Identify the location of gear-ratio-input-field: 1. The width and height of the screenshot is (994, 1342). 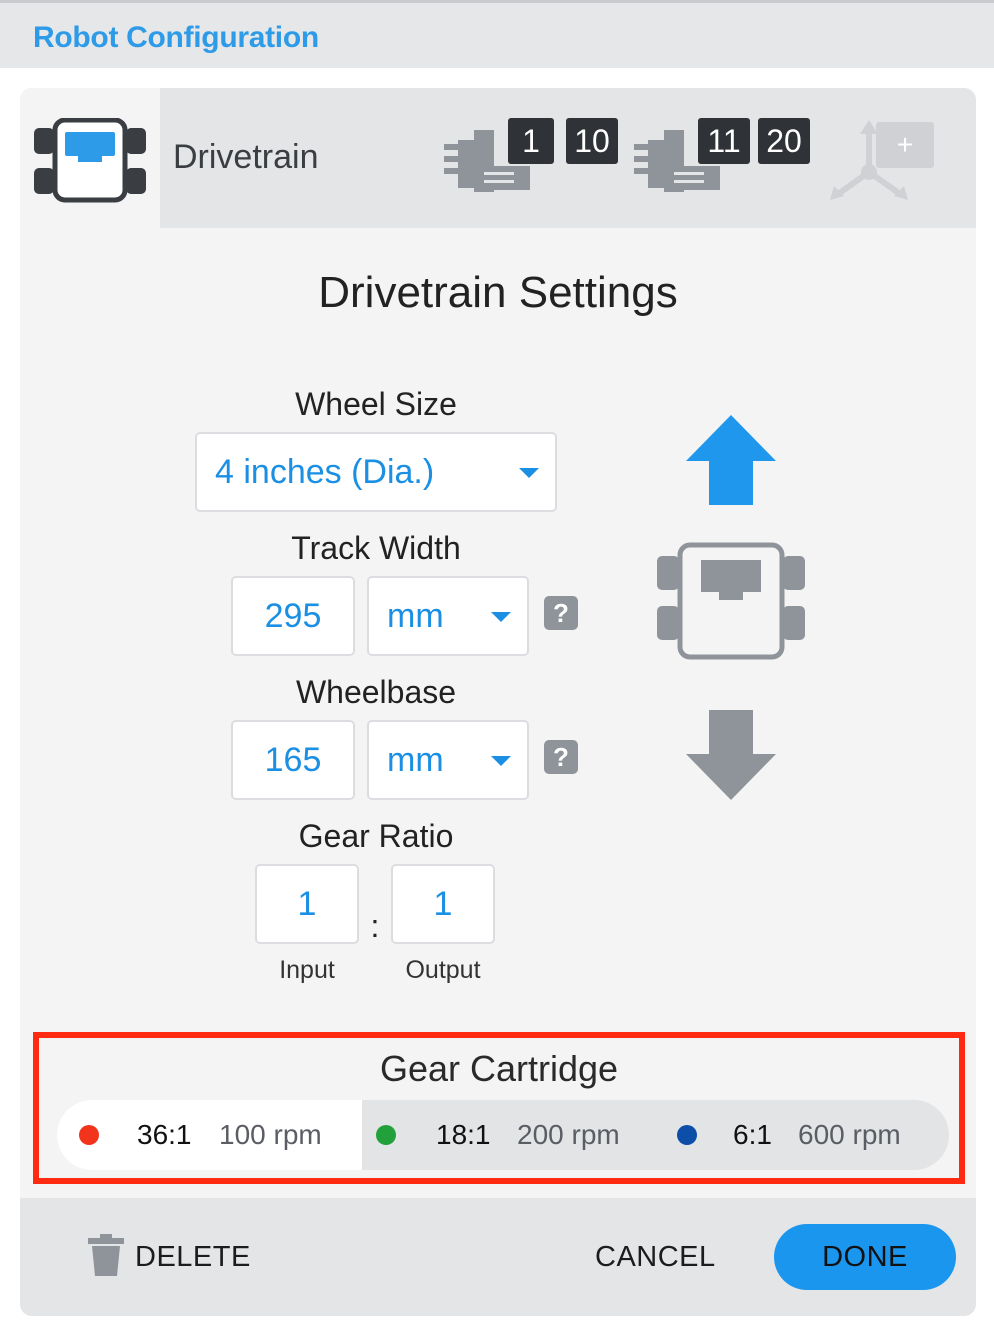
(307, 904).